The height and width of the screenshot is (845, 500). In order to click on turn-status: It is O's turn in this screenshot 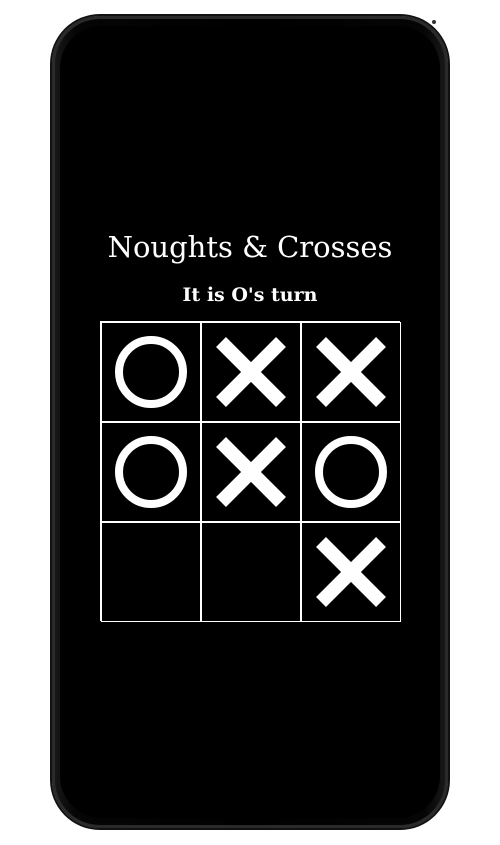, I will do `click(250, 295)`.